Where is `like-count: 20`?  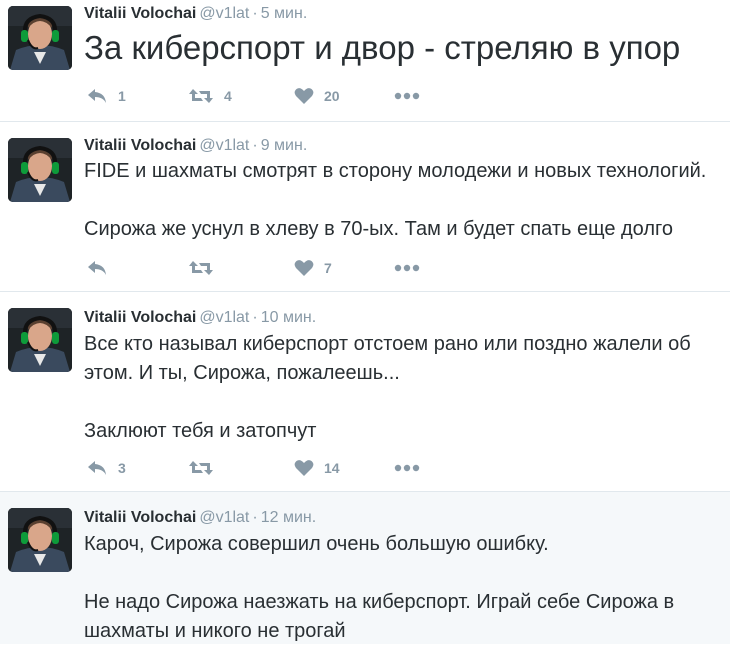
like-count: 20 is located at coordinates (332, 96).